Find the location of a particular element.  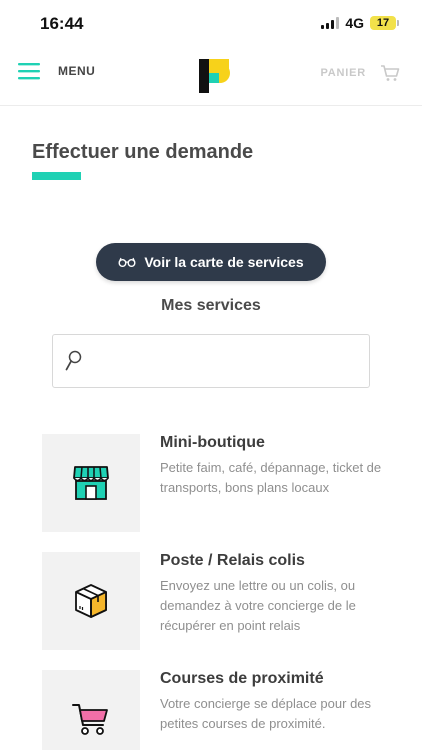

service-title: Courses de proximité is located at coordinates (242, 678).